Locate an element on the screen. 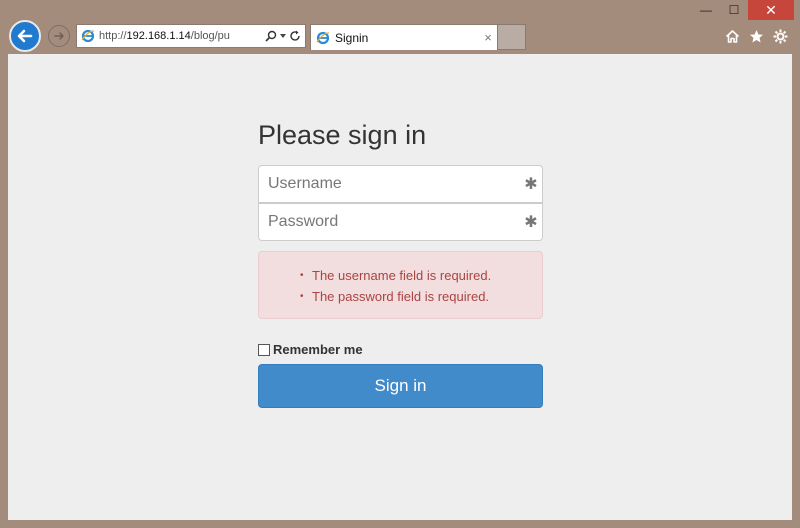 Image resolution: width=800 pixels, height=528 pixels. favorites-star-icon is located at coordinates (756, 36).